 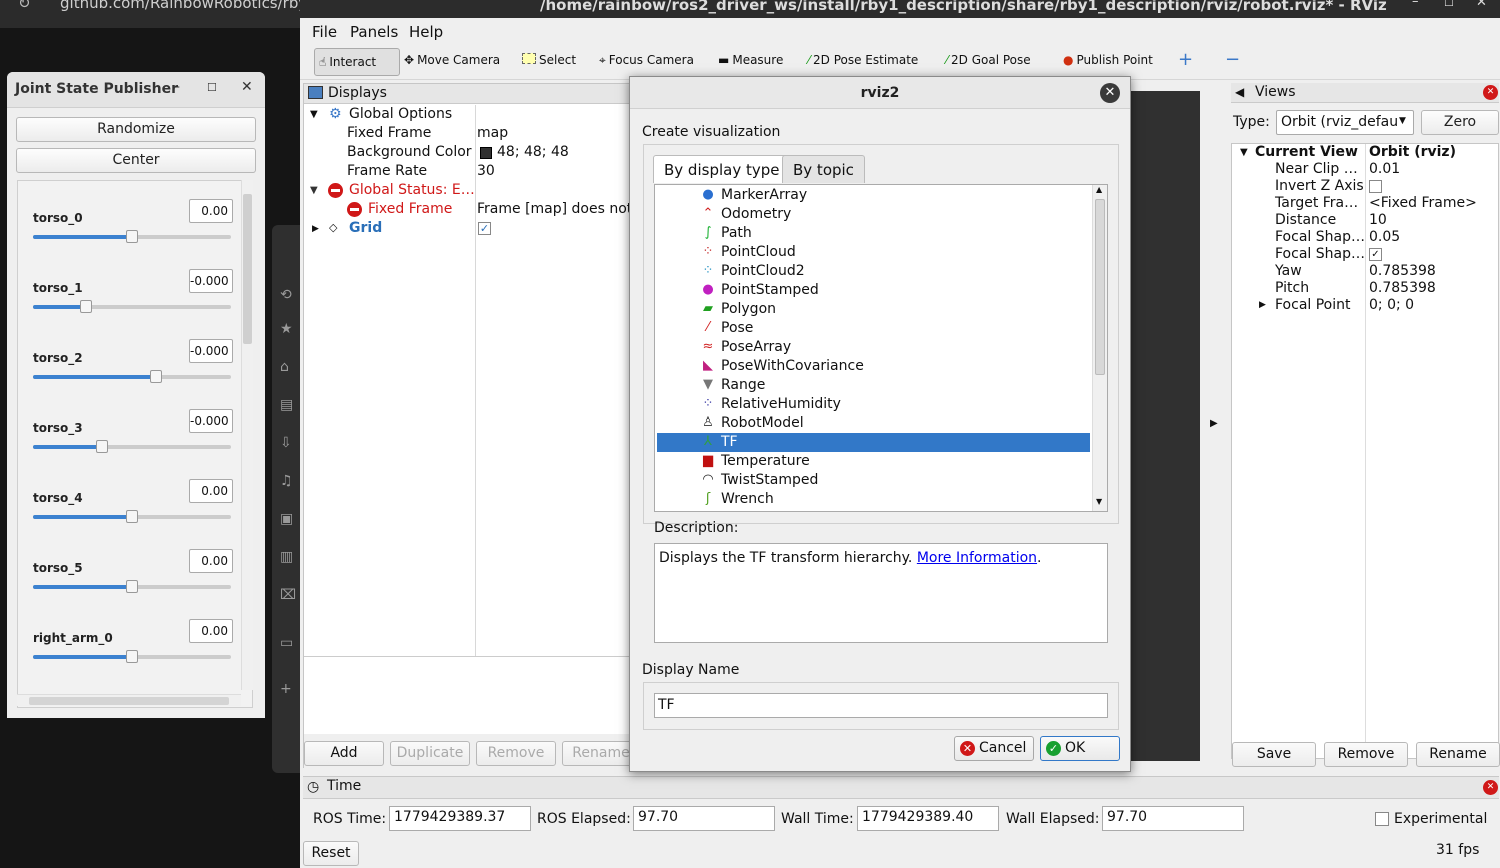 What do you see at coordinates (357, 62) in the screenshot?
I see `tool-interact: ☝ Interact` at bounding box center [357, 62].